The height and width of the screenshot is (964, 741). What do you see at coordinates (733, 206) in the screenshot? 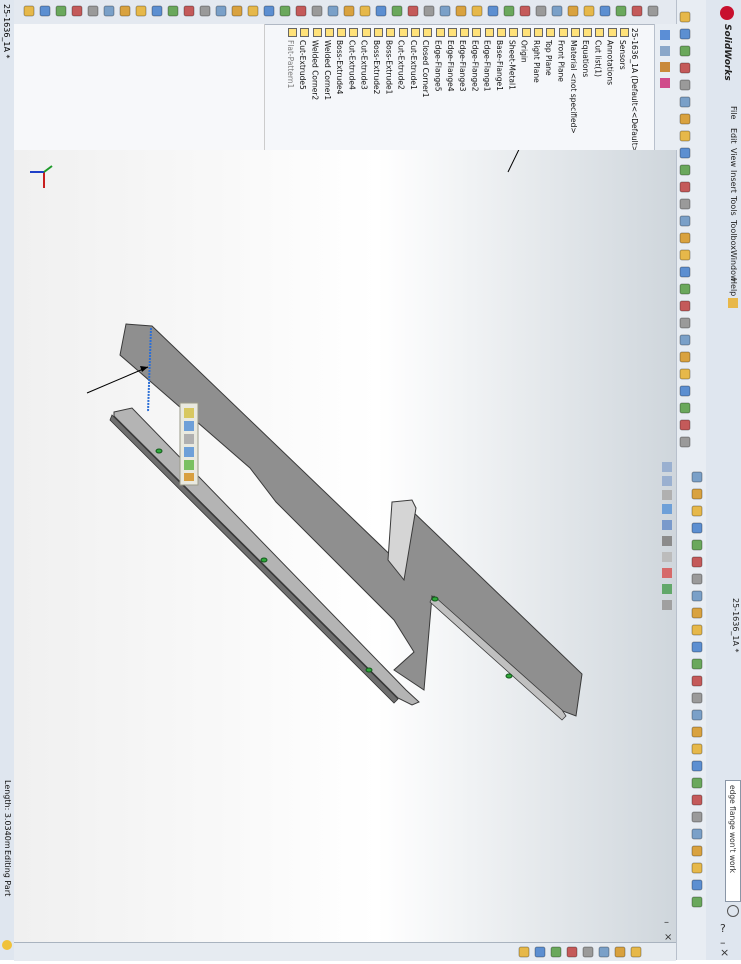
I see `menu-tools: Tools` at bounding box center [733, 206].